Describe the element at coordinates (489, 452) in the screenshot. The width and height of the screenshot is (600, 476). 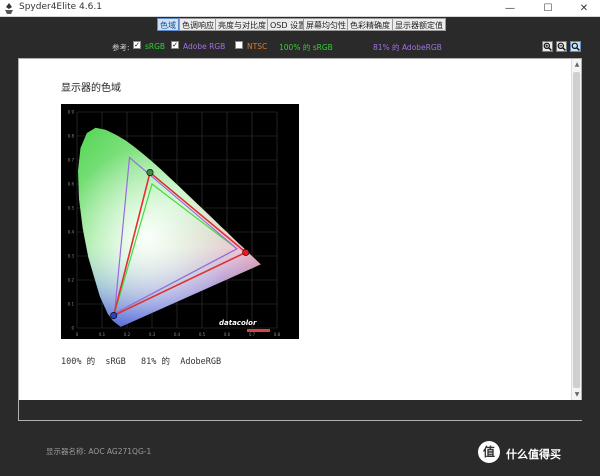
I see `watermark-logo-icon: 值` at that location.